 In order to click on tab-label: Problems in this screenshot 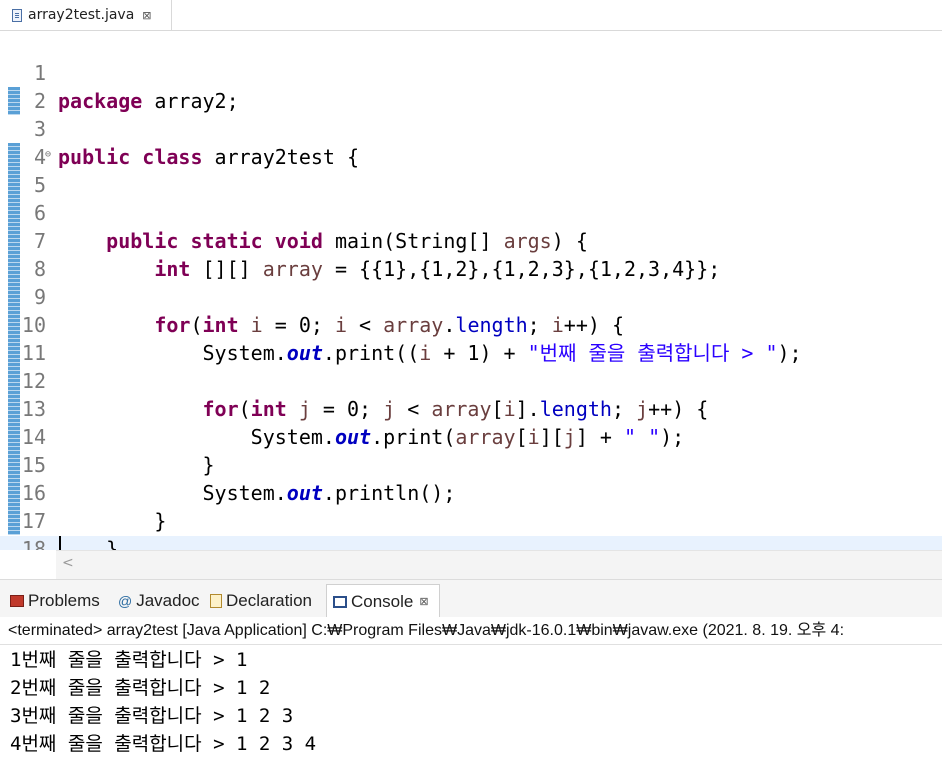, I will do `click(64, 600)`.